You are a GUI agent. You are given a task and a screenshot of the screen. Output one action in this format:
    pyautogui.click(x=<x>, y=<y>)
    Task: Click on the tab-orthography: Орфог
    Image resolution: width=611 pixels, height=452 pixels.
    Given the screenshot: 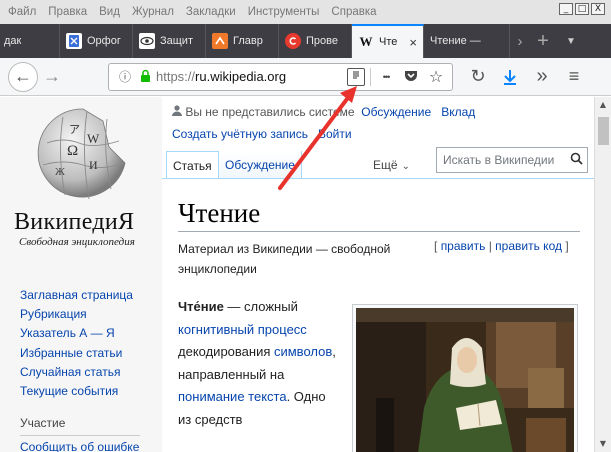 What is the action you would take?
    pyautogui.click(x=96, y=41)
    